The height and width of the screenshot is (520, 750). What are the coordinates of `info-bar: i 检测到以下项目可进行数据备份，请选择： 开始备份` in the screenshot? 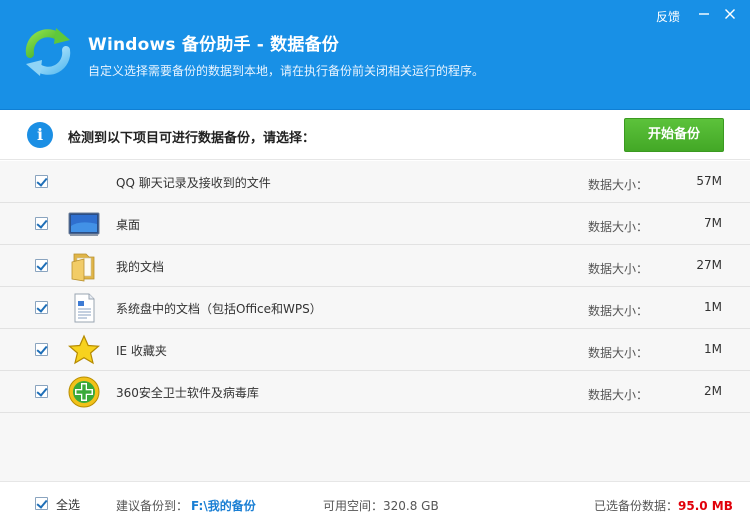 It's located at (375, 135).